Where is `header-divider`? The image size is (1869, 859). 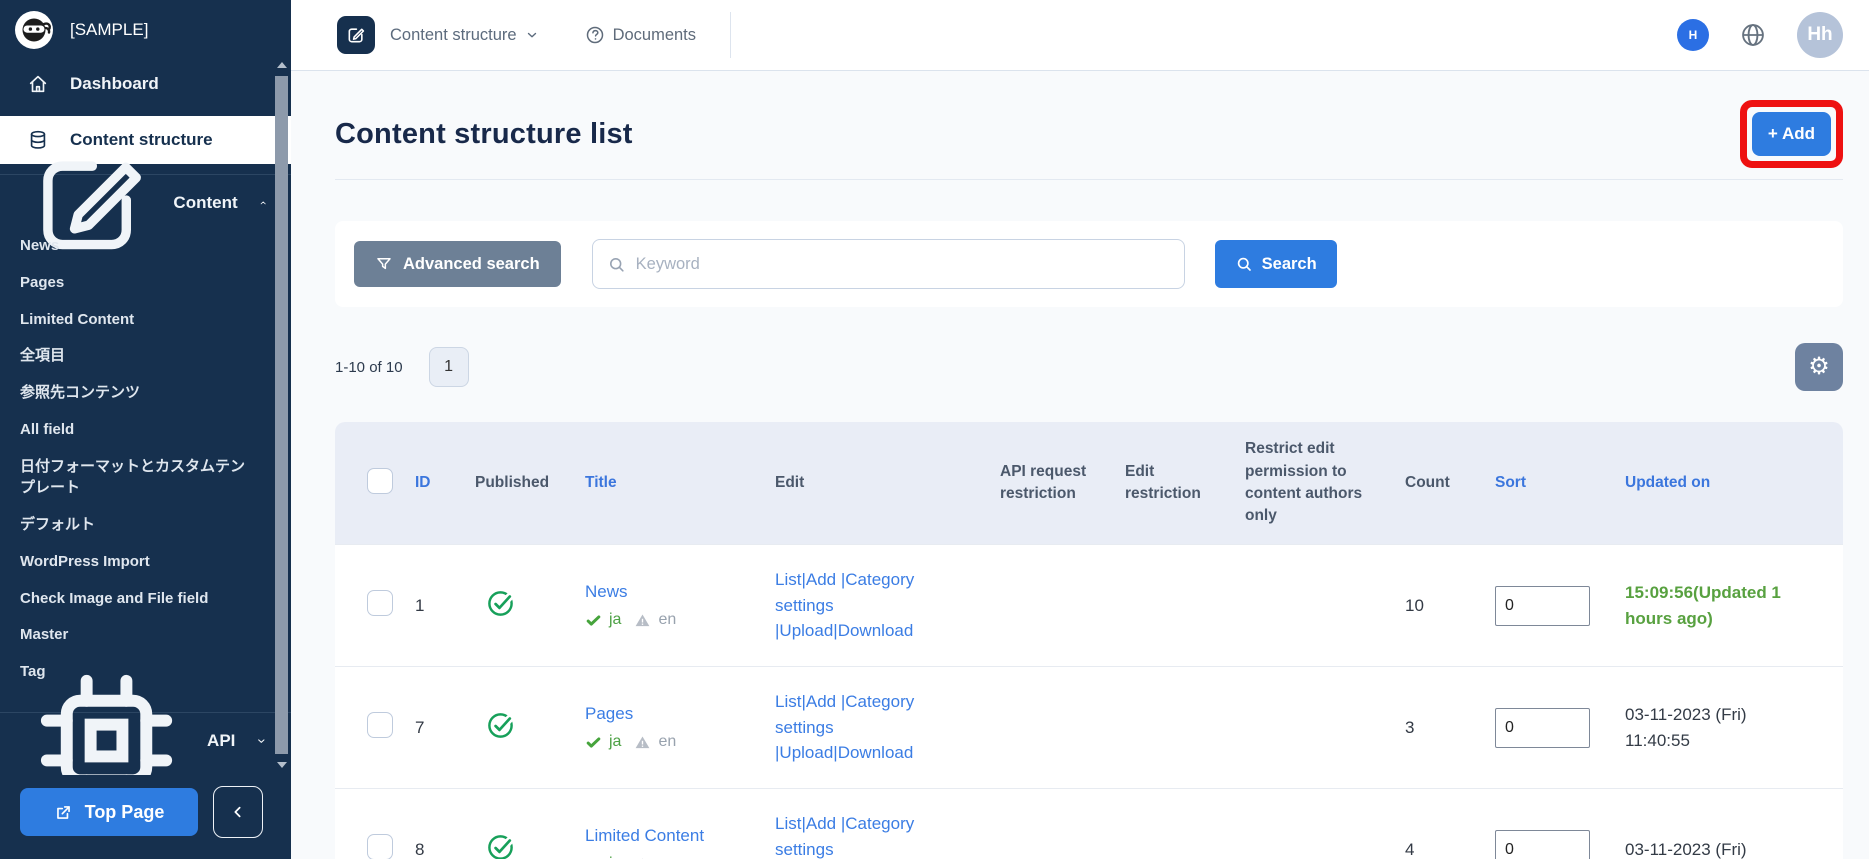
header-divider is located at coordinates (731, 35).